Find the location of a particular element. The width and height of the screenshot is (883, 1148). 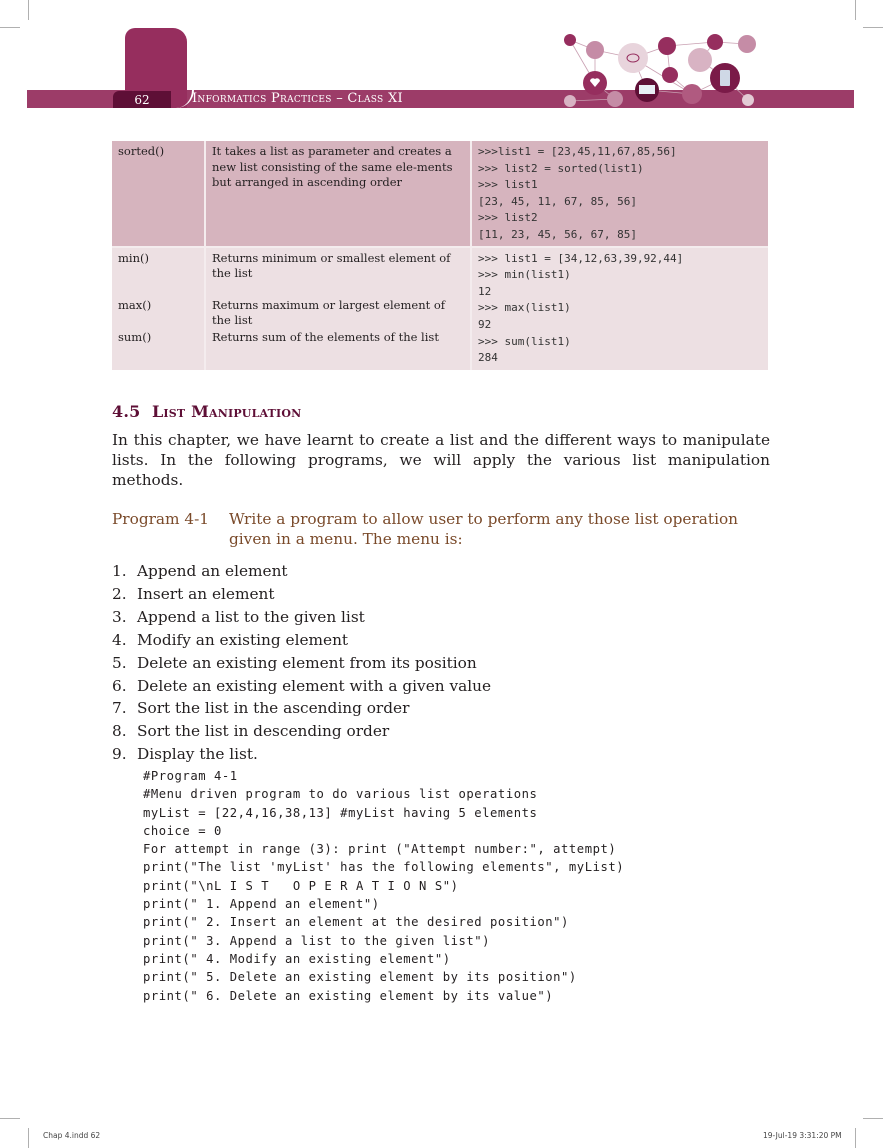

section-title: List Manipulation is located at coordinates (226, 411).